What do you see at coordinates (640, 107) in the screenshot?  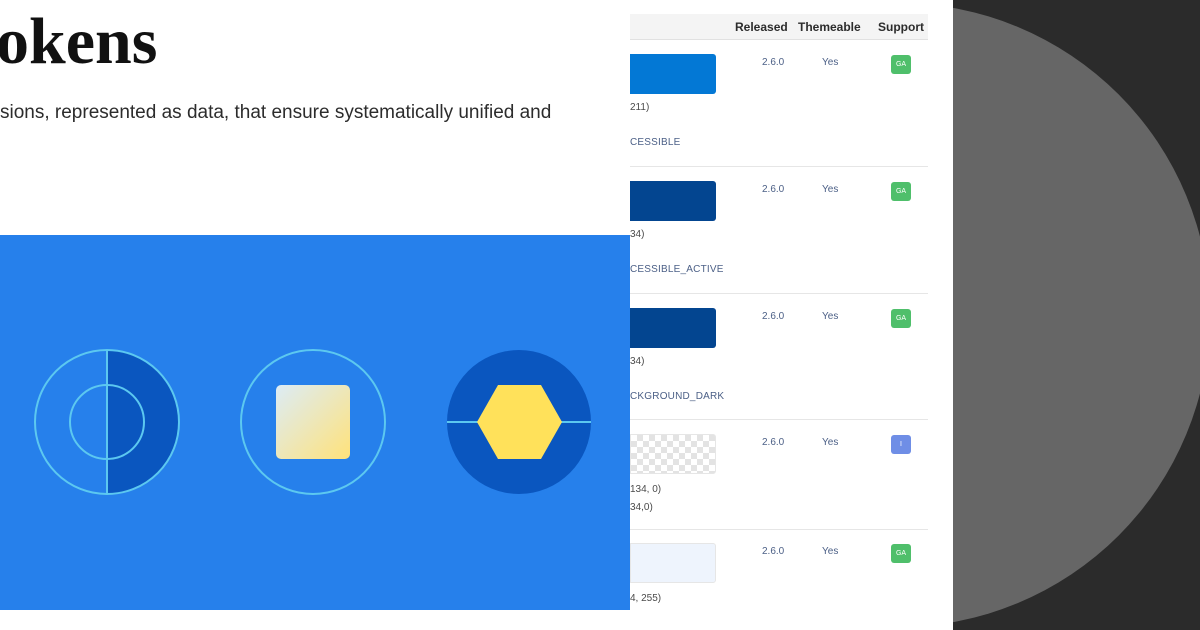 I see `color-value: 211)` at bounding box center [640, 107].